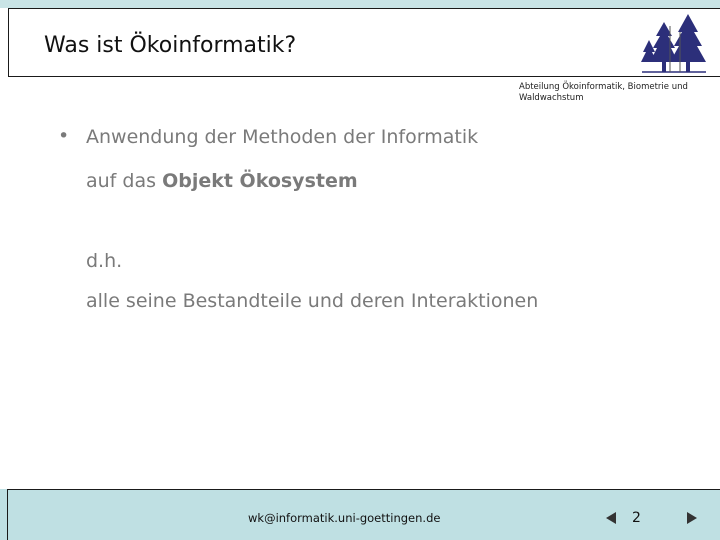  What do you see at coordinates (124, 181) in the screenshot?
I see `content-line-2-prefix: auf das` at bounding box center [124, 181].